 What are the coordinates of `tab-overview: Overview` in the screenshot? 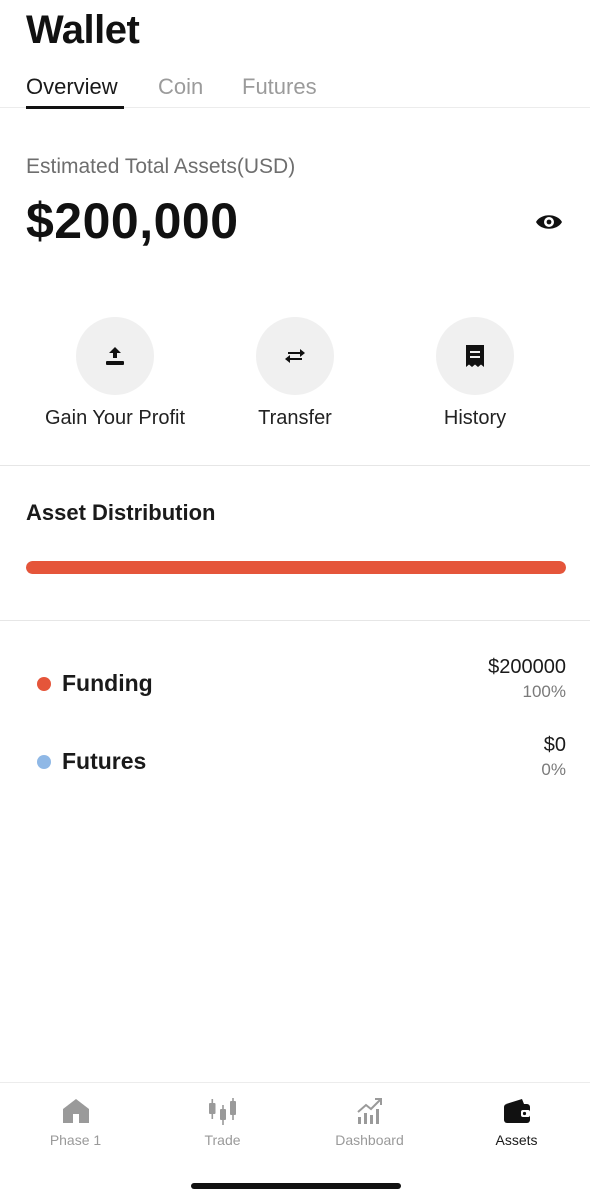 It's located at (72, 87).